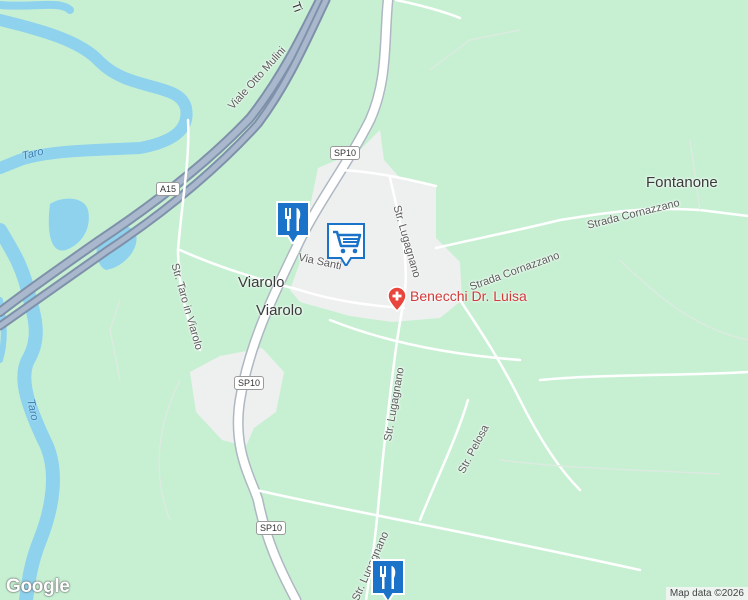 The width and height of the screenshot is (748, 600). I want to click on place-label-fontanone: Fontanone, so click(682, 182).